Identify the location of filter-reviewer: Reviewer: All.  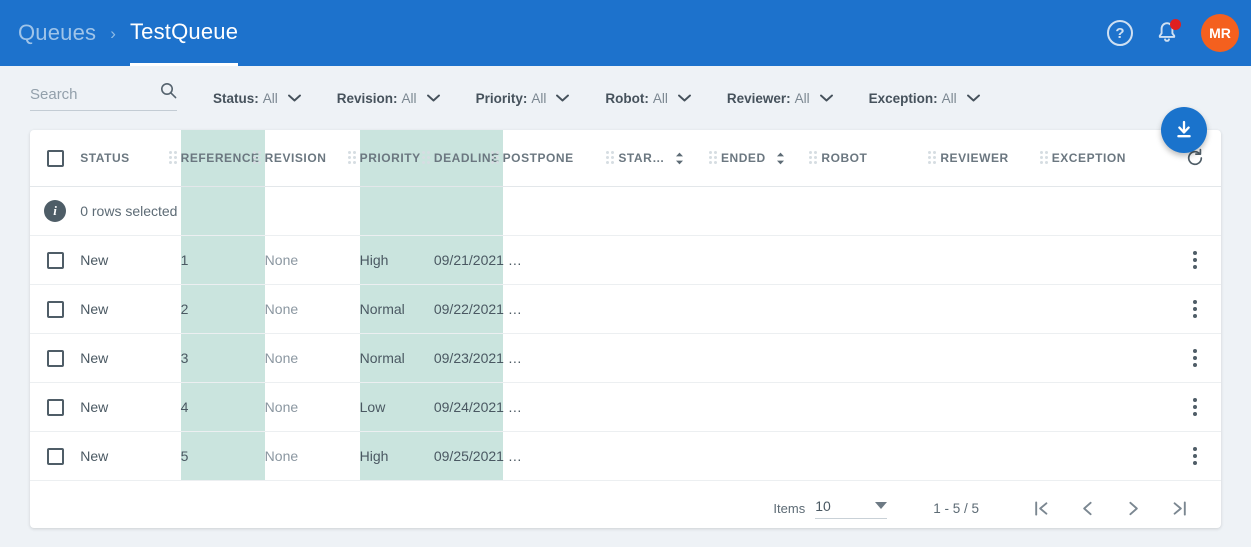
(780, 98).